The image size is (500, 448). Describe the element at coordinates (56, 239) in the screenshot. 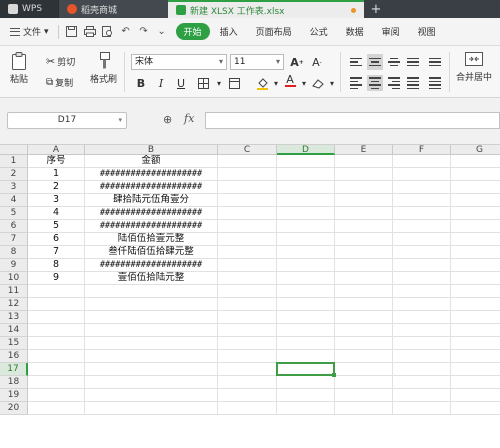

I see `cell-a7: 6` at that location.